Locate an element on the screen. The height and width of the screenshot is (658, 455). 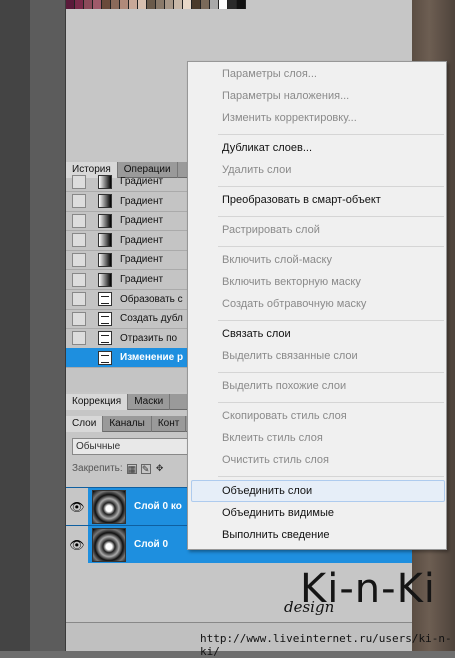
watermark-design: design is located at coordinates (309, 607).